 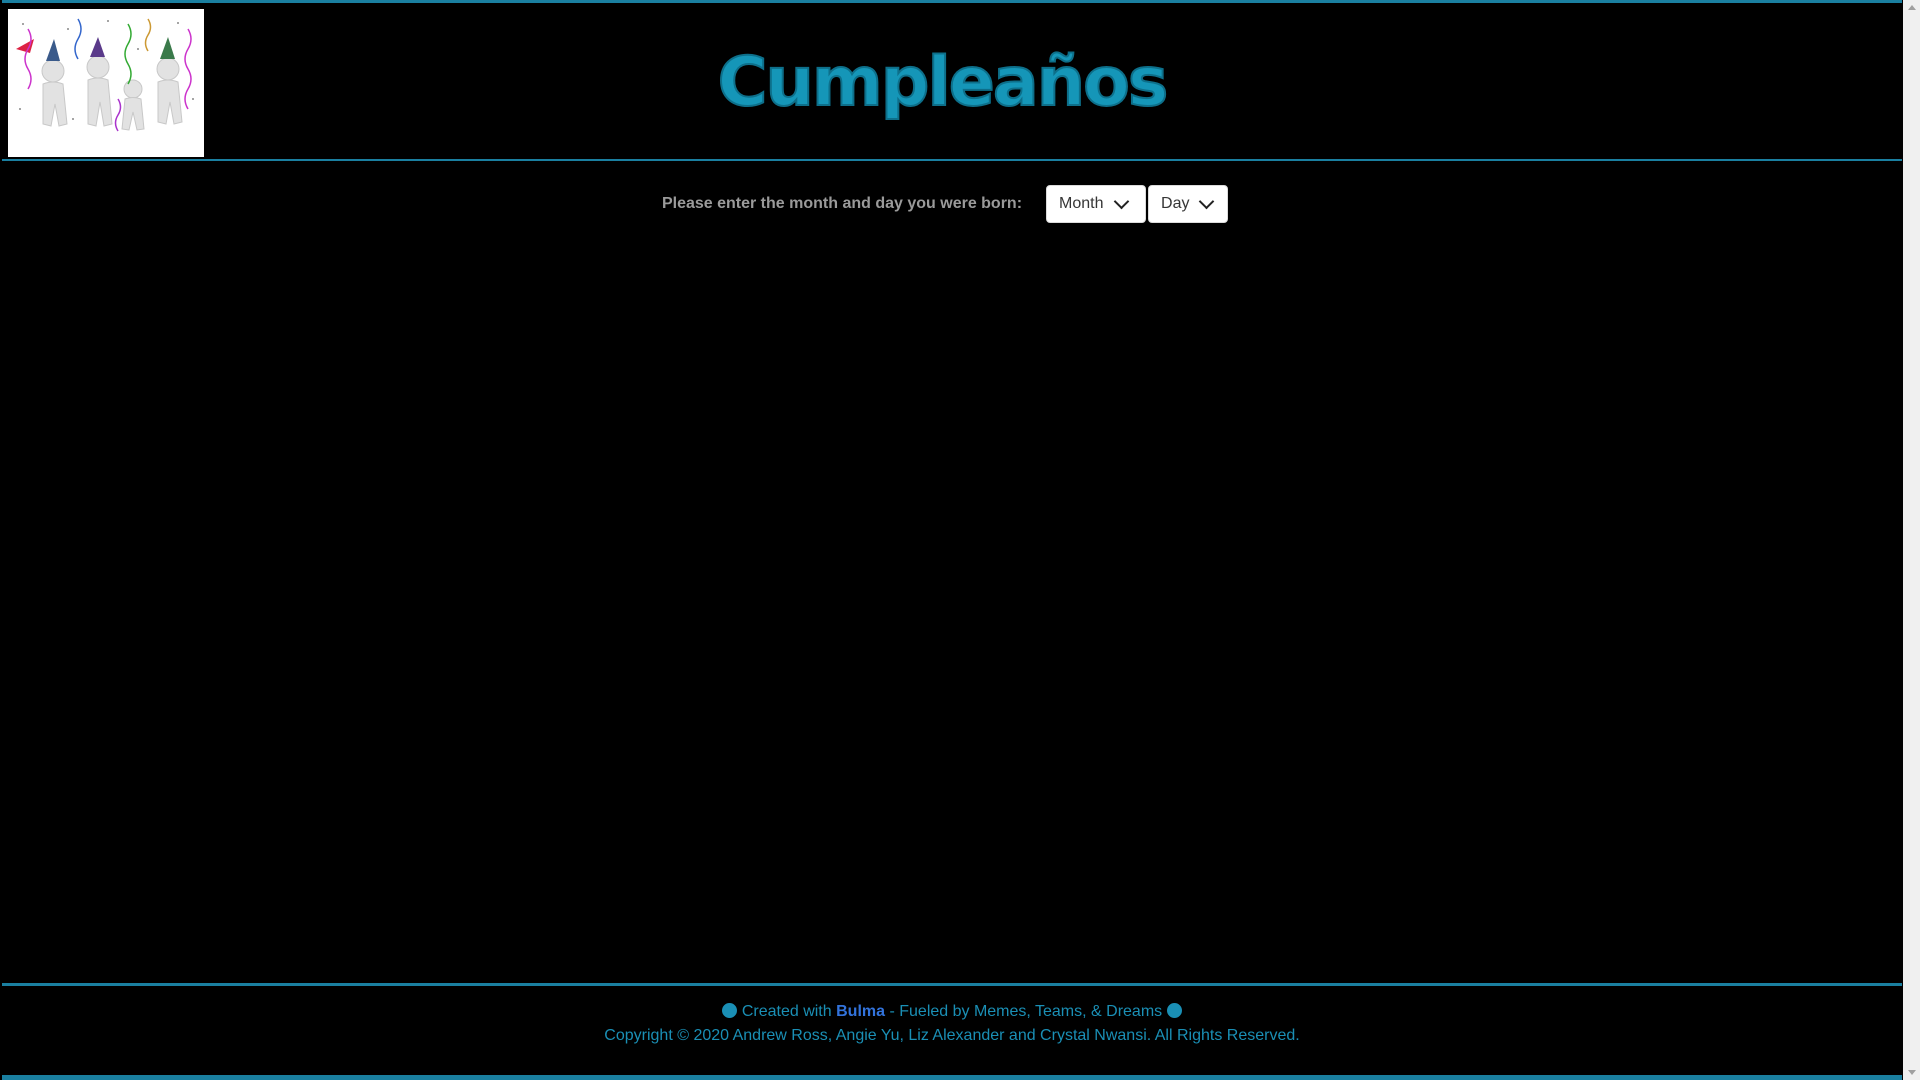 What do you see at coordinates (106, 83) in the screenshot?
I see `party-people-image` at bounding box center [106, 83].